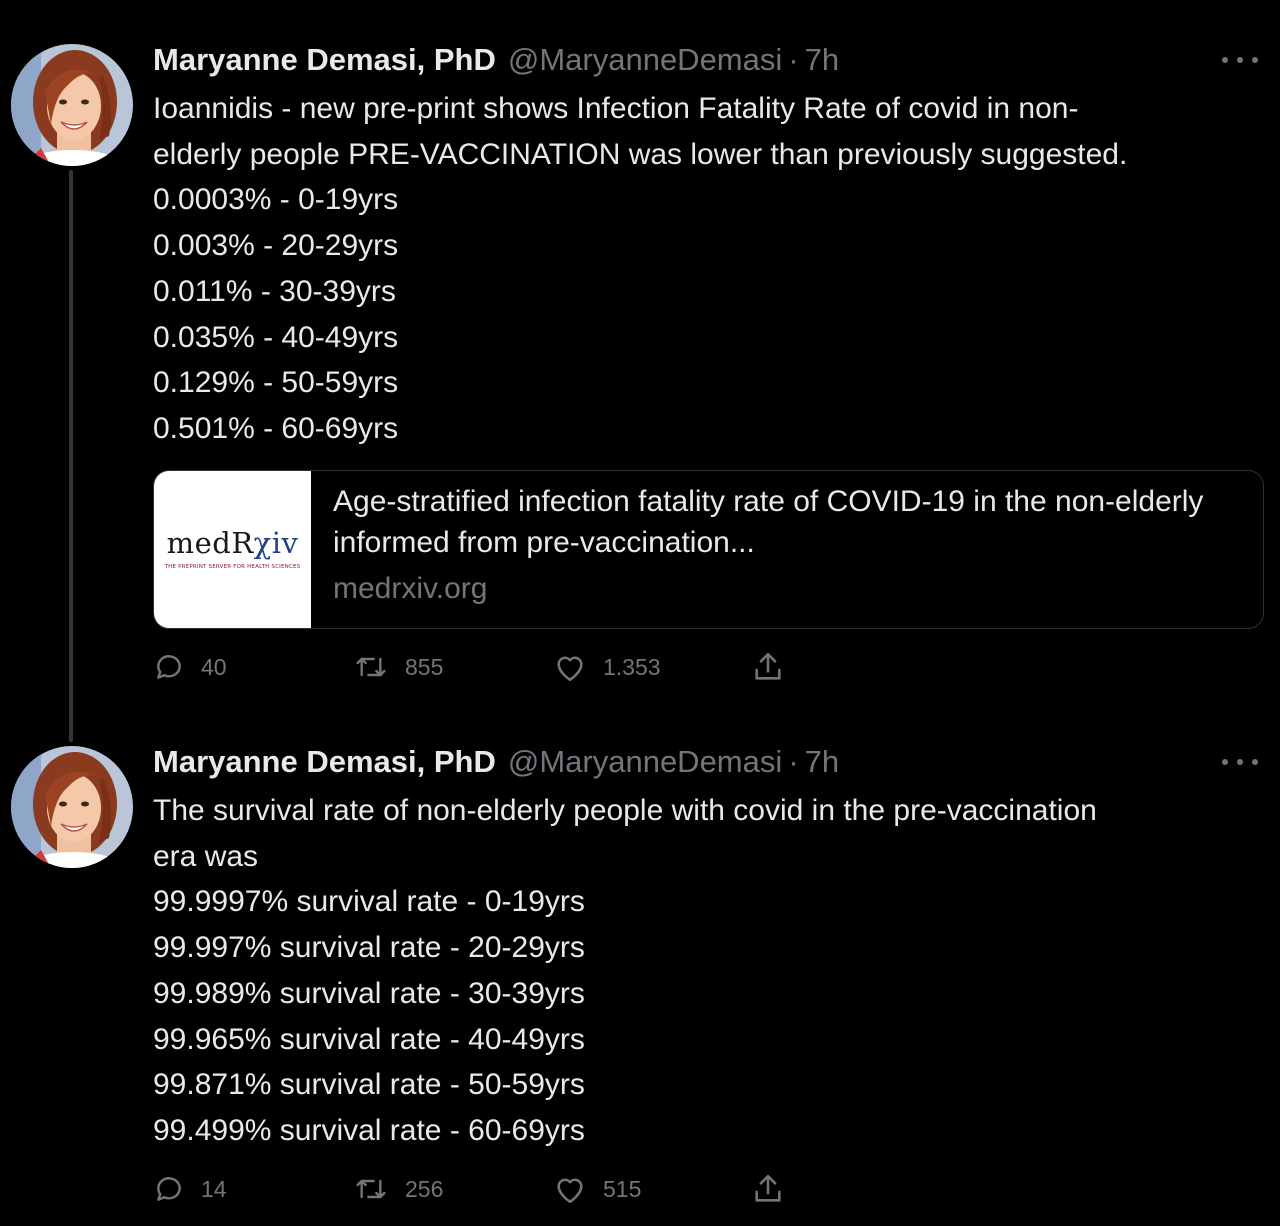 The width and height of the screenshot is (1280, 1226). Describe the element at coordinates (214, 666) in the screenshot. I see `reply-count: 40` at that location.